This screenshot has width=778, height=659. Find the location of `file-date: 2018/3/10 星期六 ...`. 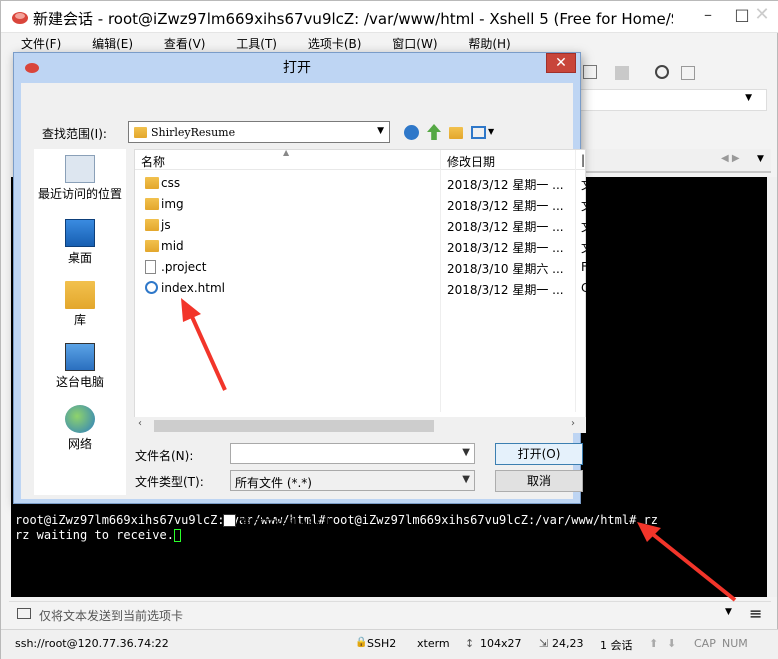

file-date: 2018/3/10 星期六 ... is located at coordinates (505, 269).